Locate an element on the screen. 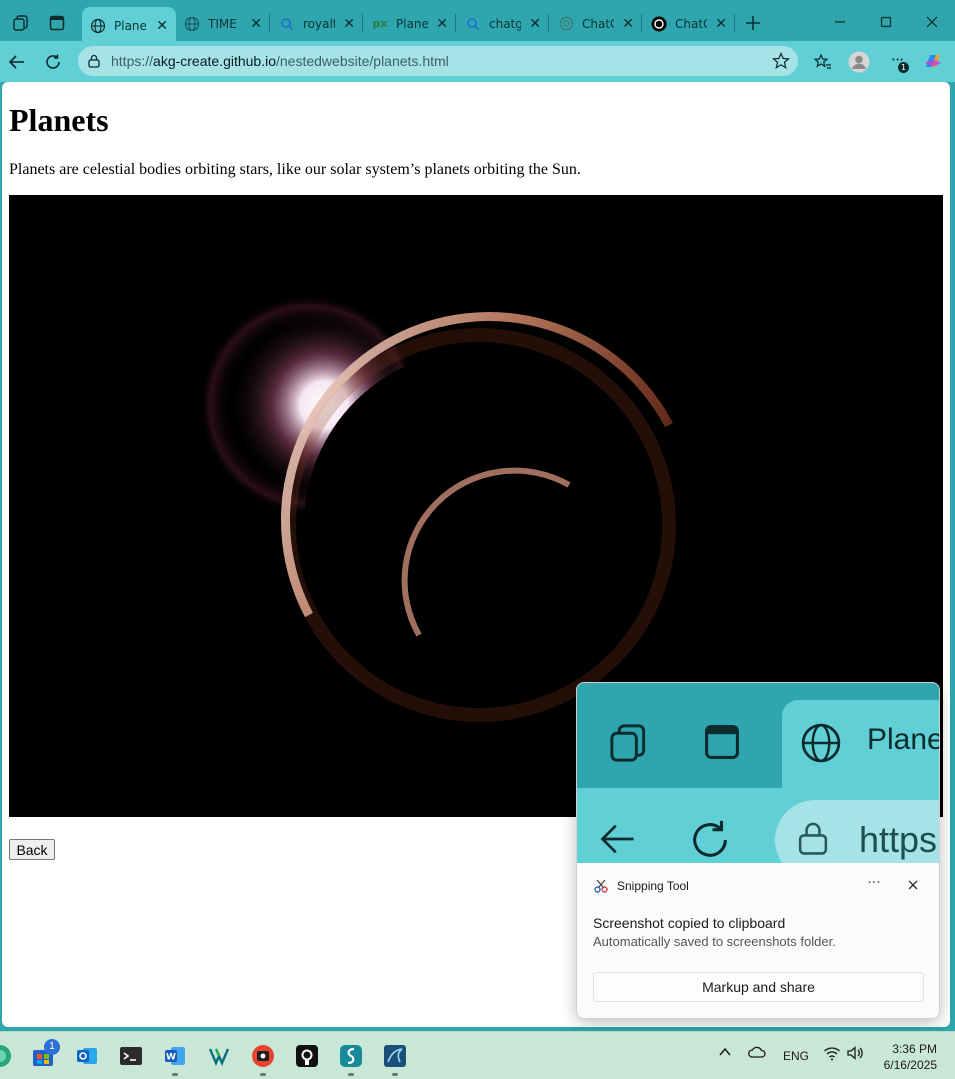  tab-chatgpt-search: chatgpt ✕ is located at coordinates (503, 23).